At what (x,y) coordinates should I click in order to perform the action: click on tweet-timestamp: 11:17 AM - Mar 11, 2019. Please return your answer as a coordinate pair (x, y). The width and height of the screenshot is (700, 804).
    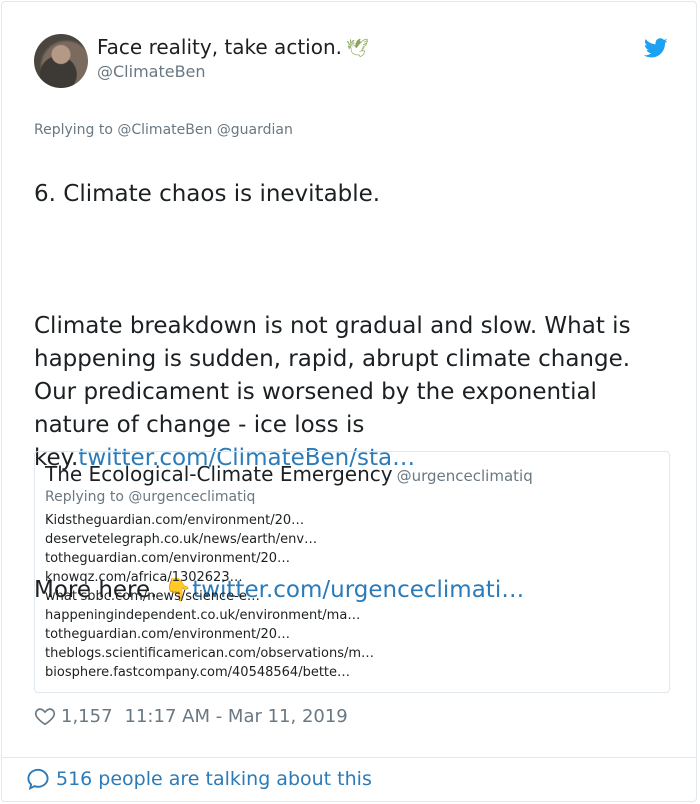
    Looking at the image, I should click on (236, 716).